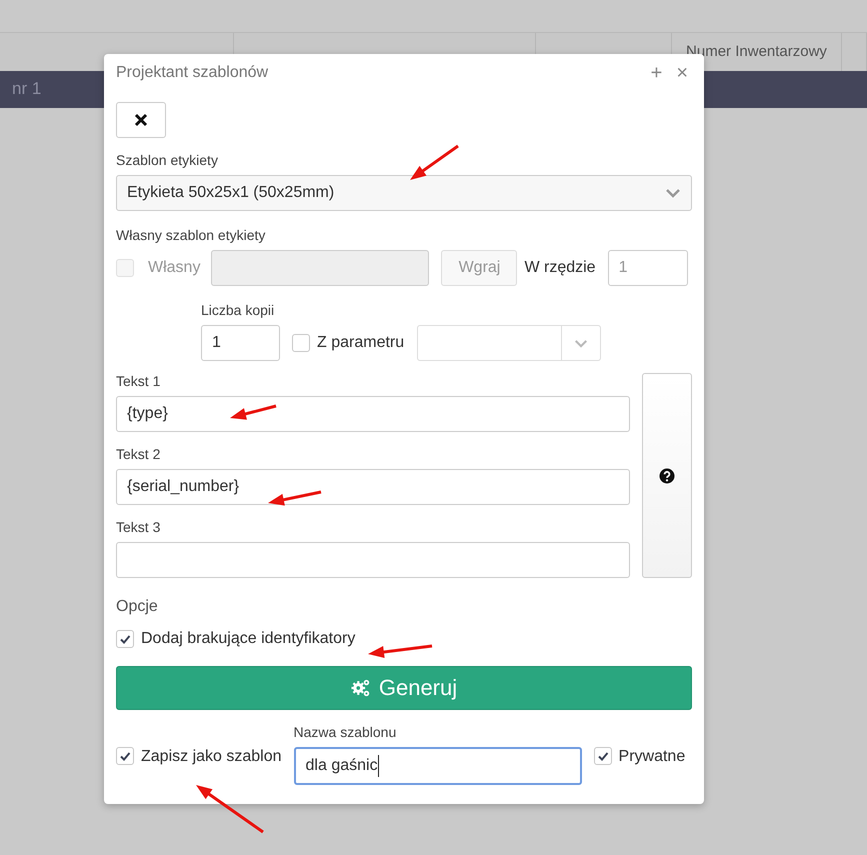  Describe the element at coordinates (27, 89) in the screenshot. I see `table-cell: nr 1` at that location.